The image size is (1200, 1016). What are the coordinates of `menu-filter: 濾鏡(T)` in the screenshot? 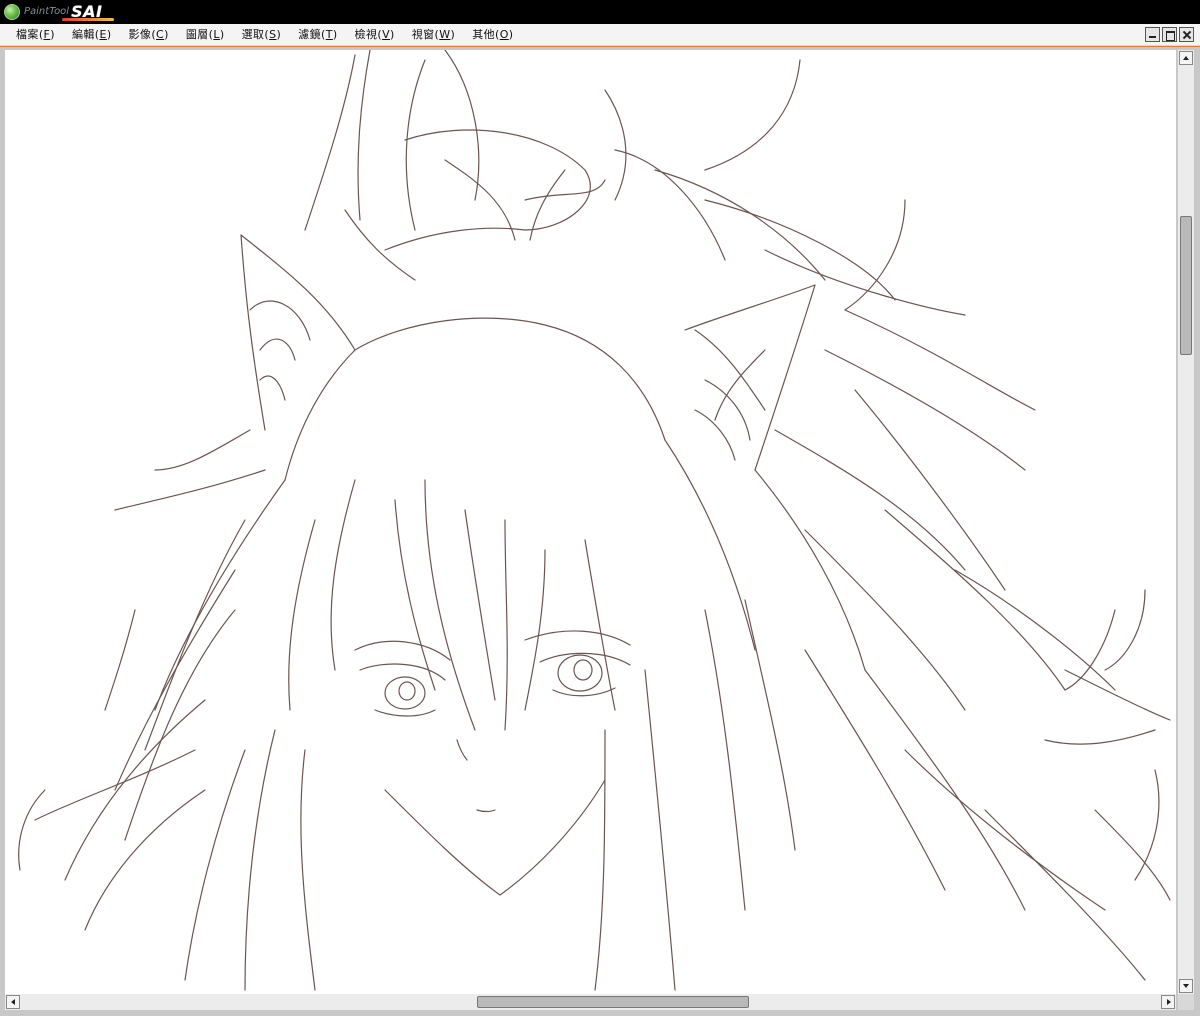 It's located at (317, 35).